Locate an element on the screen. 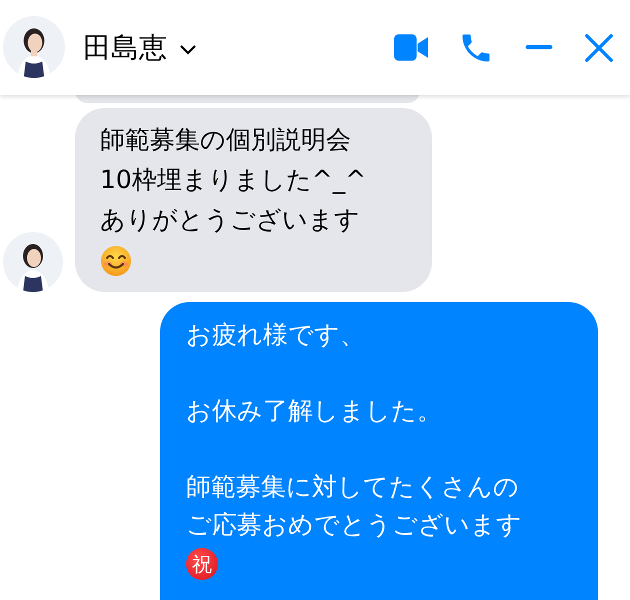 The height and width of the screenshot is (600, 630). minimize-icon is located at coordinates (539, 47).